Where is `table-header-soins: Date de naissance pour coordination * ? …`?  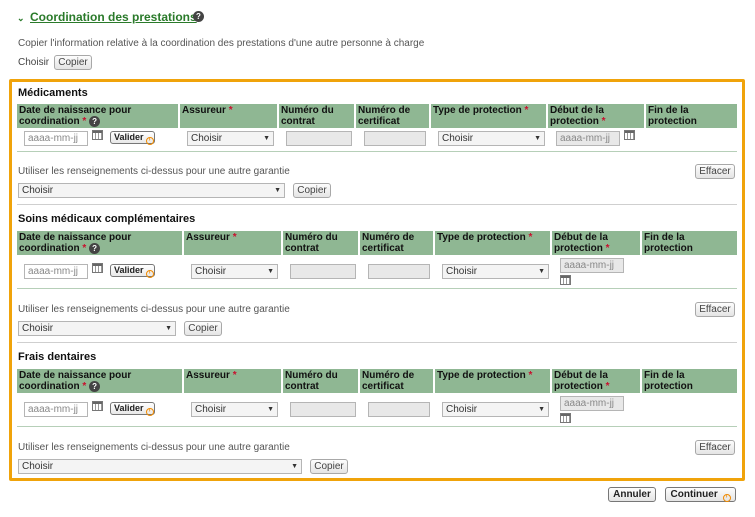 table-header-soins: Date de naissance pour coordination * ? … is located at coordinates (377, 243).